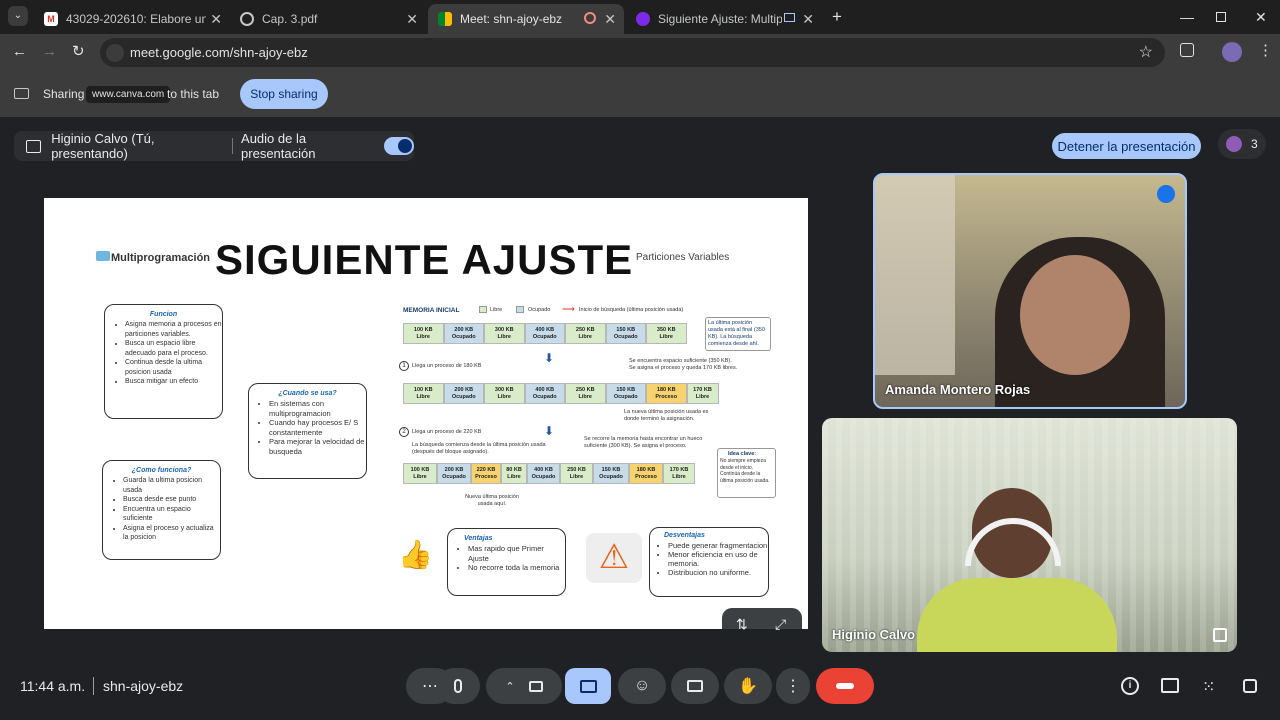  Describe the element at coordinates (683, 257) in the screenshot. I see `slide-subtitle: Particiones Variables` at that location.